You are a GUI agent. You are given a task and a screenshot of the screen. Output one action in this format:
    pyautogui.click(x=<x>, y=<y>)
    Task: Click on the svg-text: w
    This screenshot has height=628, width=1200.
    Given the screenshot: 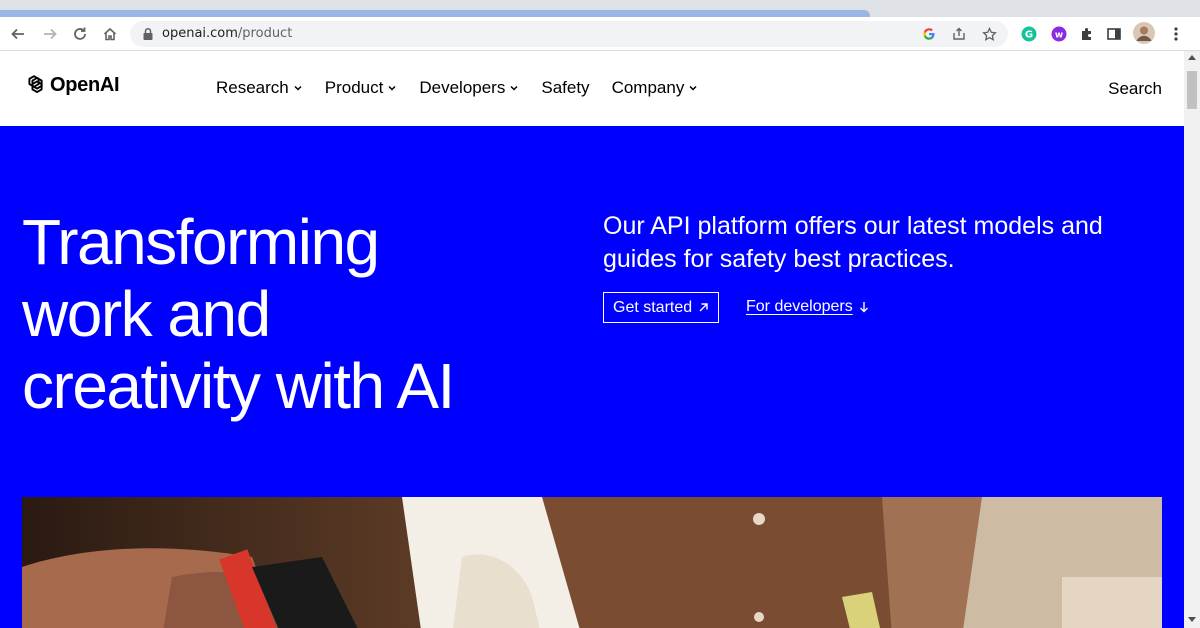 What is the action you would take?
    pyautogui.click(x=1059, y=36)
    